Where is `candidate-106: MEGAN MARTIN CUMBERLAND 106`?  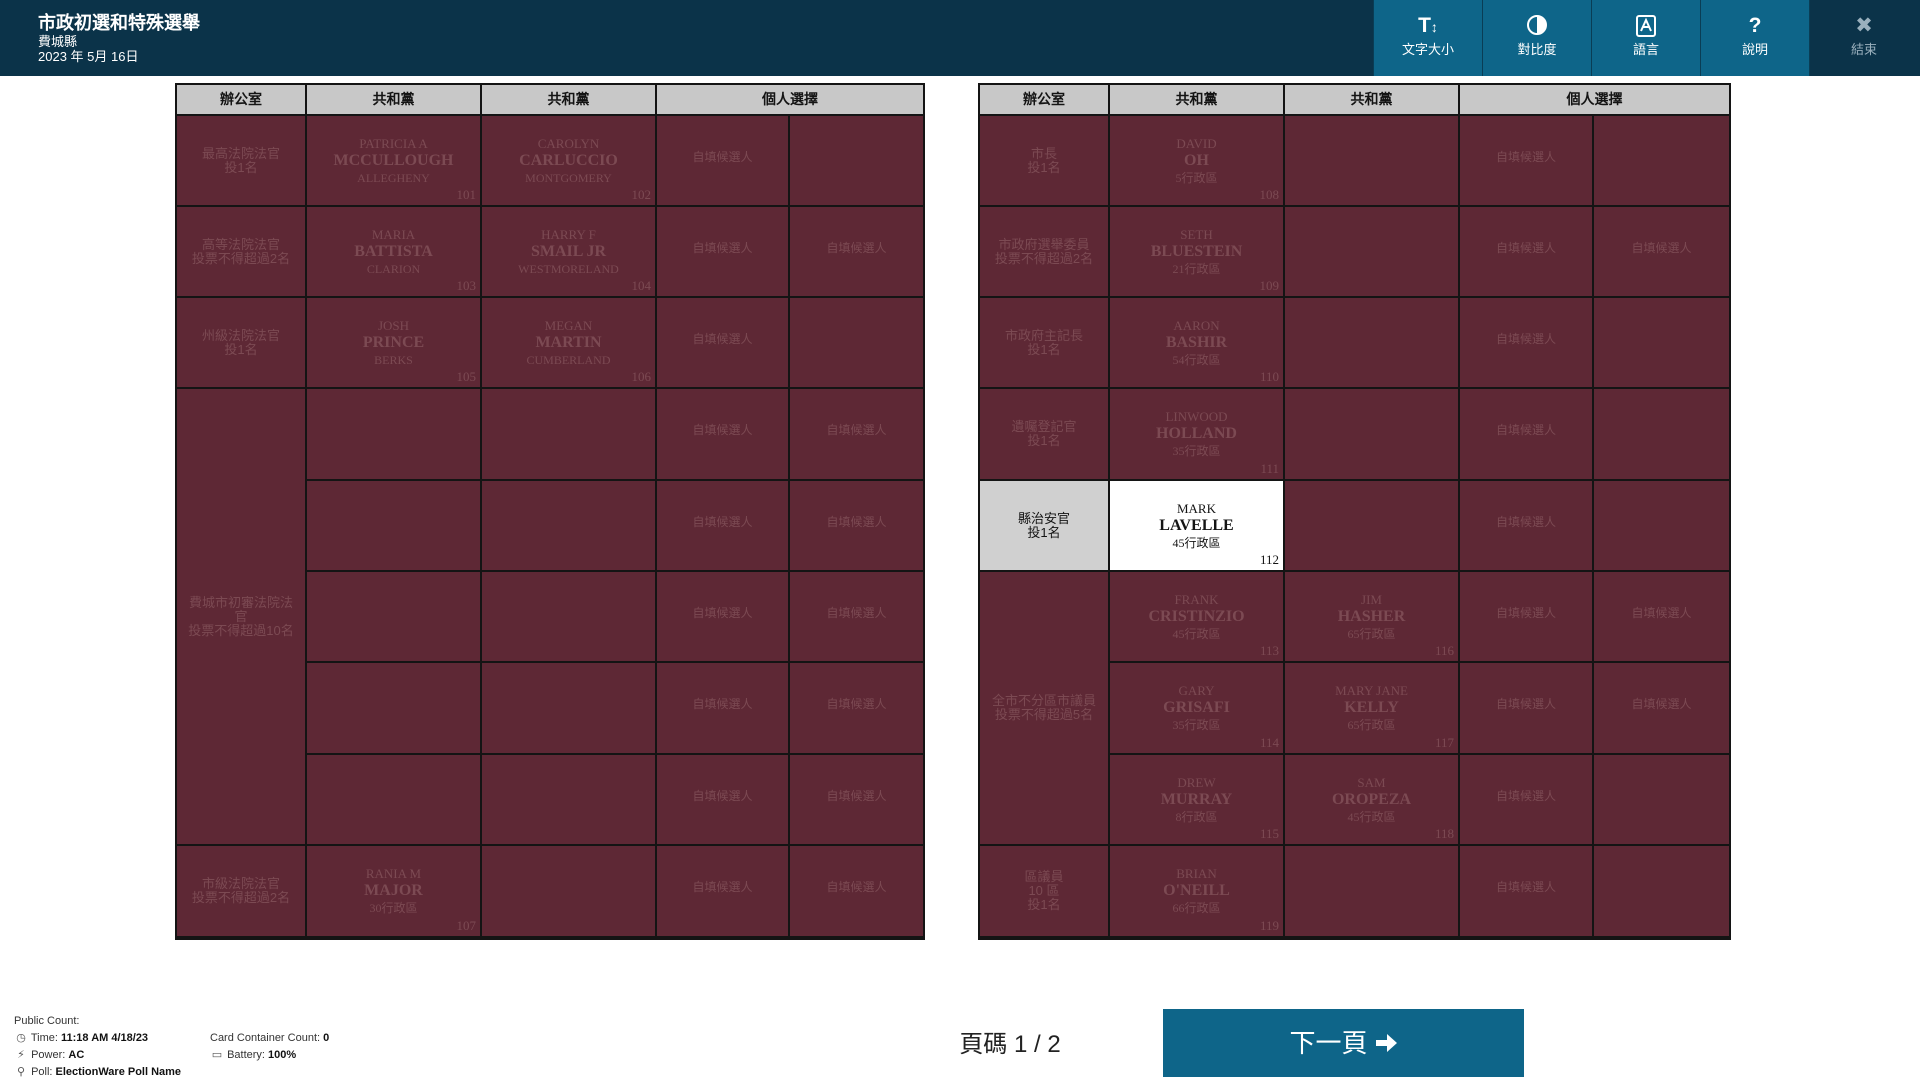
candidate-106: MEGAN MARTIN CUMBERLAND 106 is located at coordinates (569, 343).